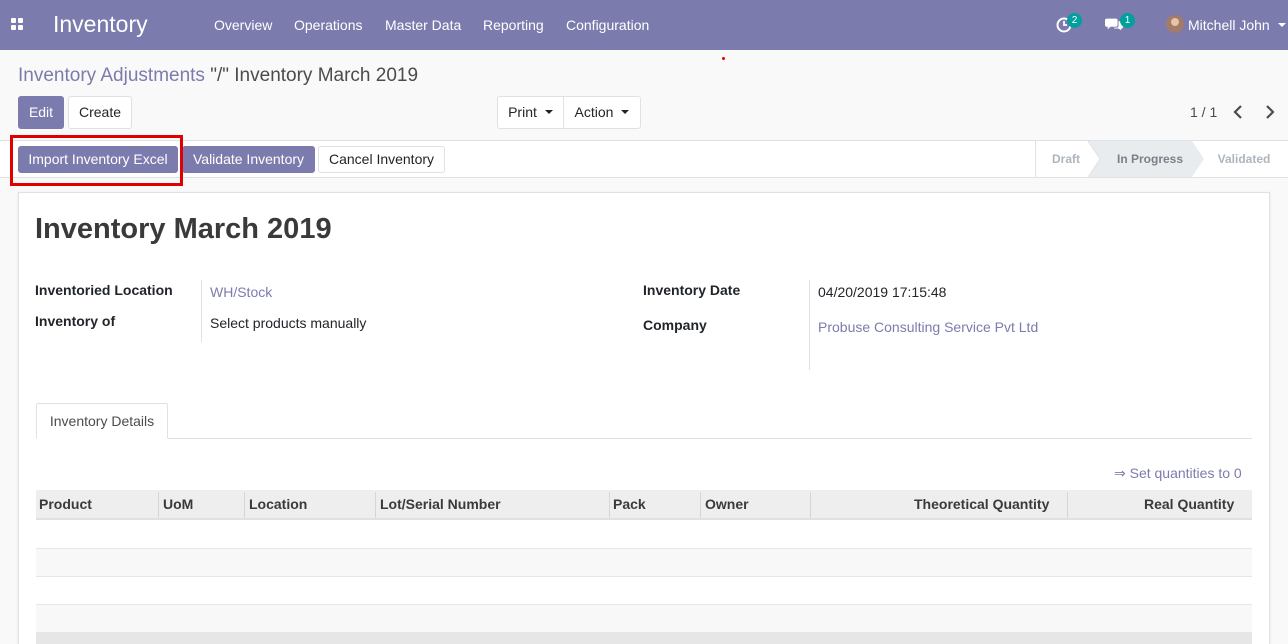 The height and width of the screenshot is (644, 1288). What do you see at coordinates (102, 421) in the screenshot?
I see `tab-inventory-details: Inventory Details` at bounding box center [102, 421].